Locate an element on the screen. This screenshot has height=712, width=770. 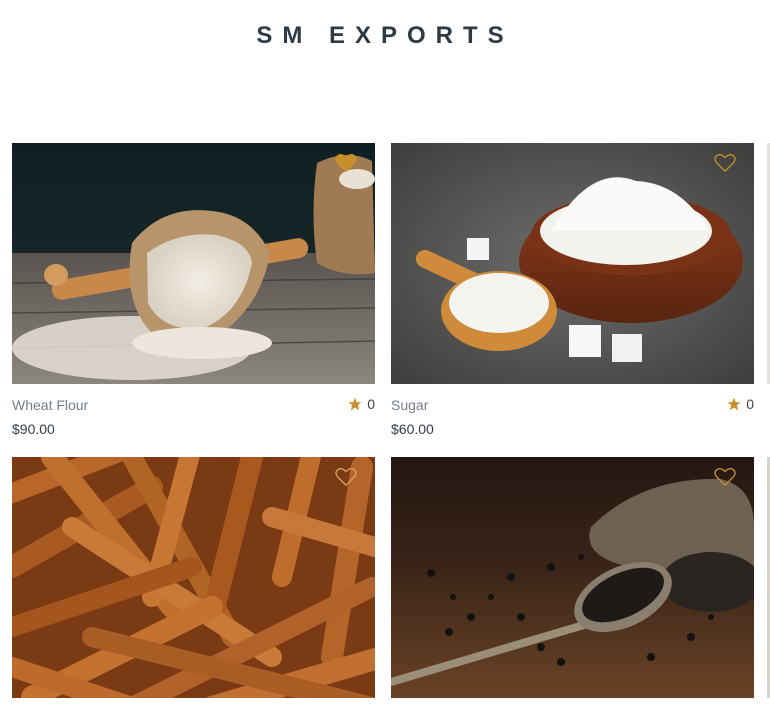
product-name: Sugar is located at coordinates (409, 405).